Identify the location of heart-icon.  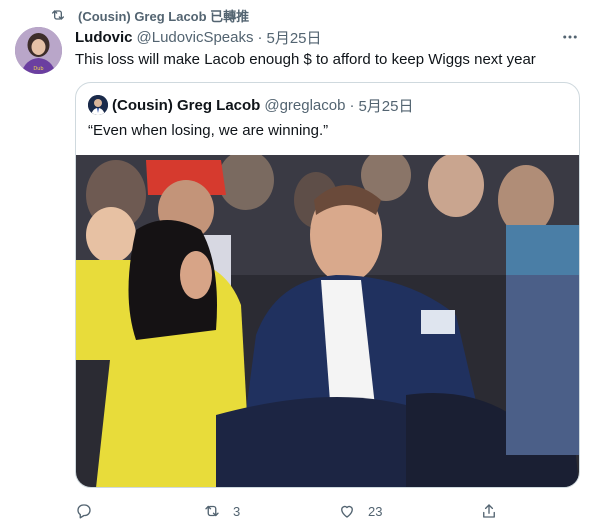
(347, 511).